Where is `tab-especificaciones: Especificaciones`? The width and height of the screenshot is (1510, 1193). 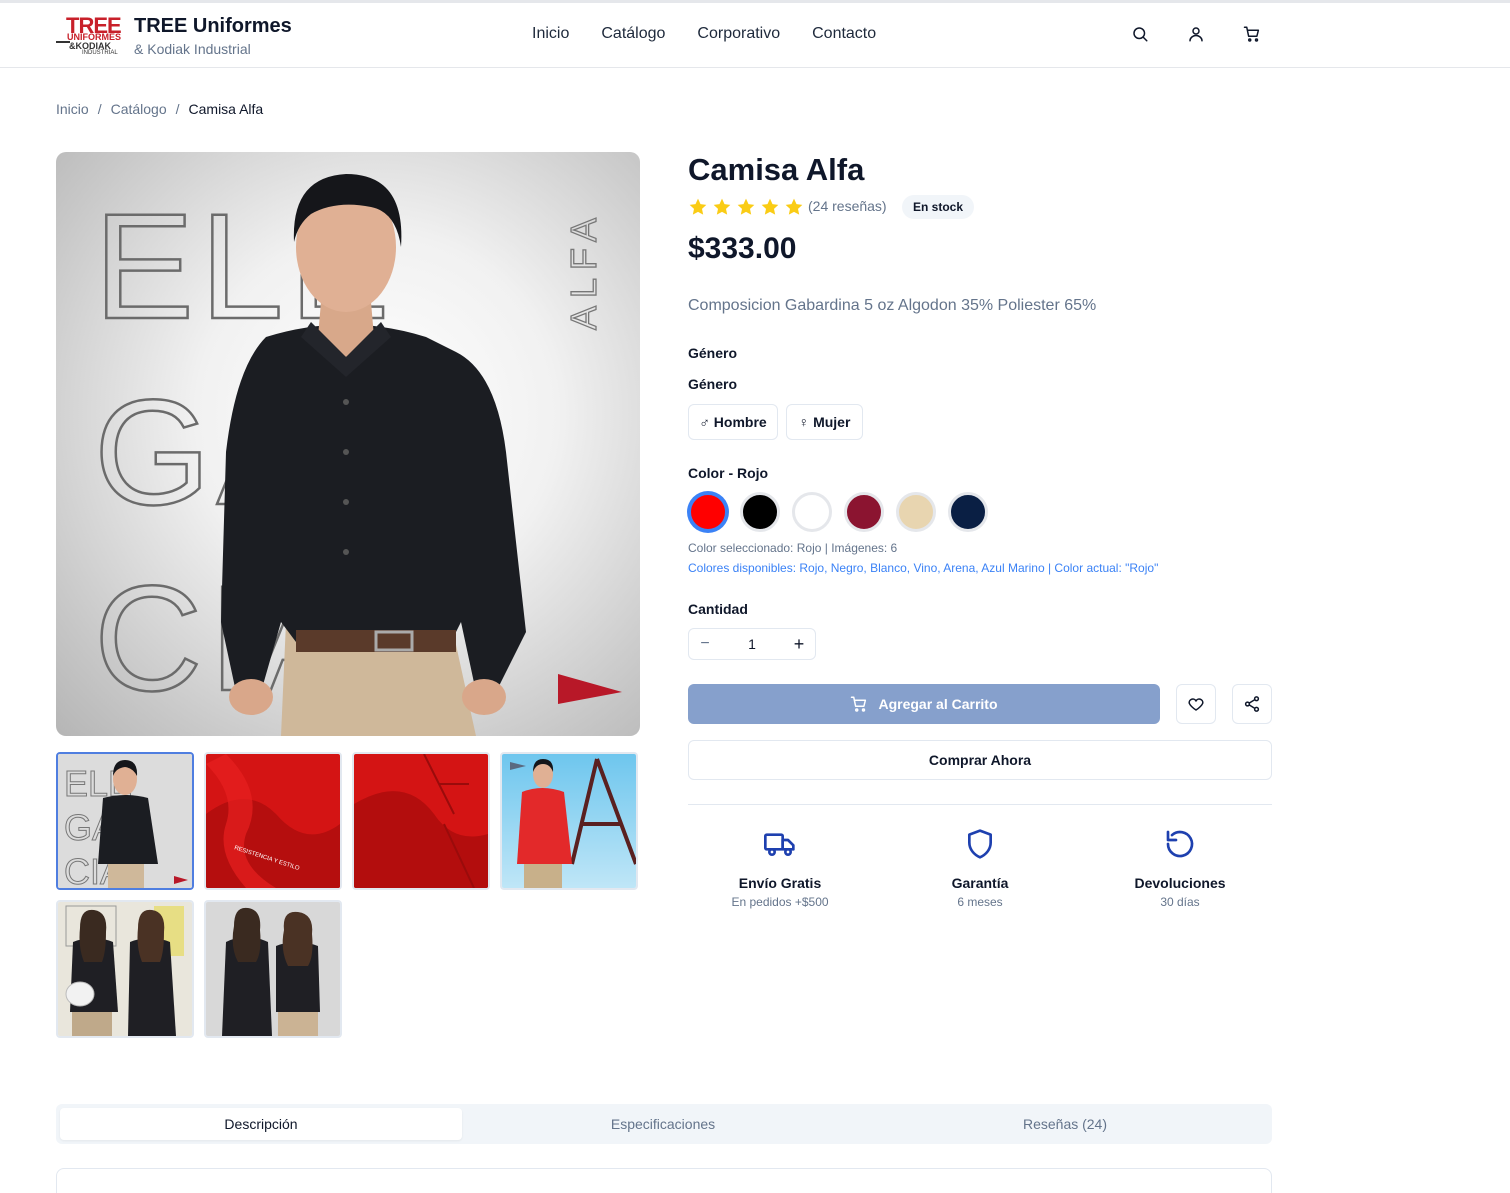 tab-especificaciones: Especificaciones is located at coordinates (663, 1124).